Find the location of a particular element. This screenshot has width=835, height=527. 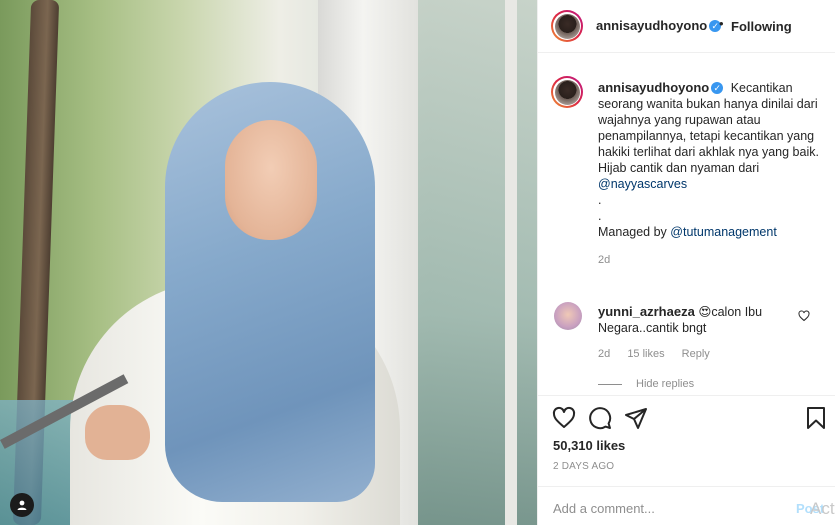

hide-replies-button: Hide replies is located at coordinates (646, 384).